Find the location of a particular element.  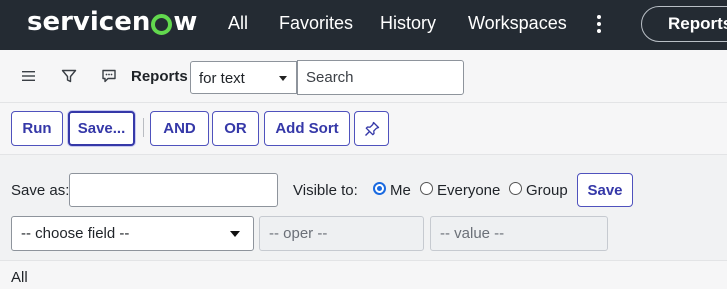

toolbar-divider is located at coordinates (143, 127).